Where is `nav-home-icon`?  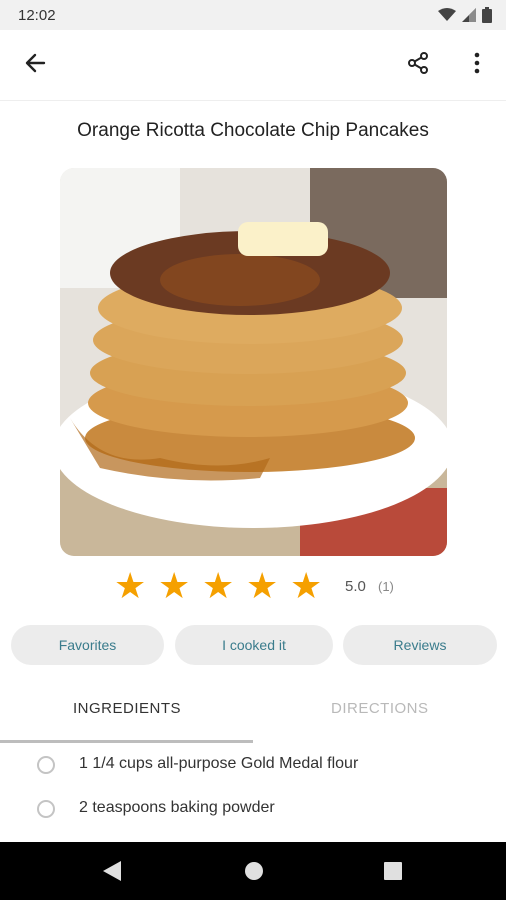
nav-home-icon is located at coordinates (254, 873).